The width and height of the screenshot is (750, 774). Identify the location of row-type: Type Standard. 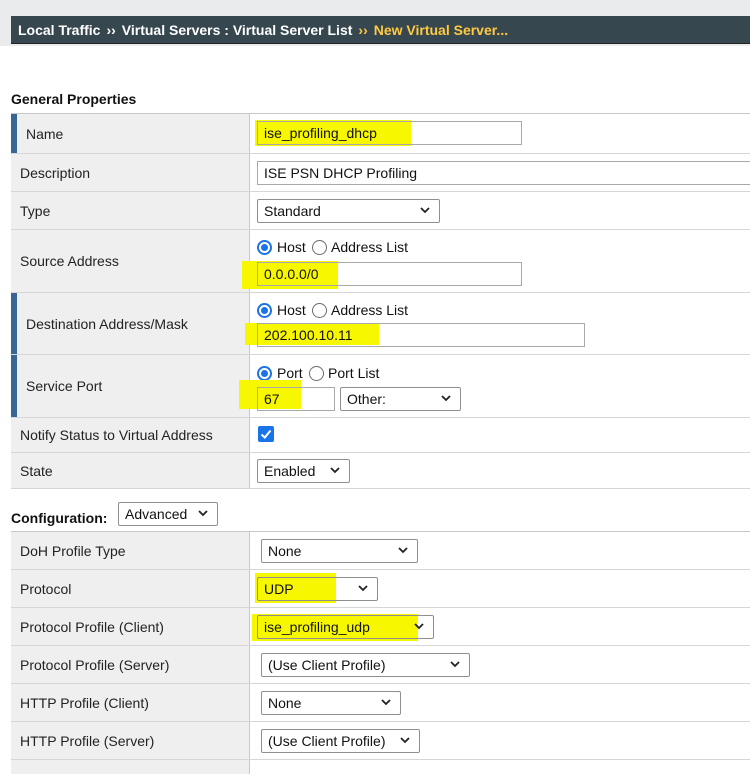
(380, 211).